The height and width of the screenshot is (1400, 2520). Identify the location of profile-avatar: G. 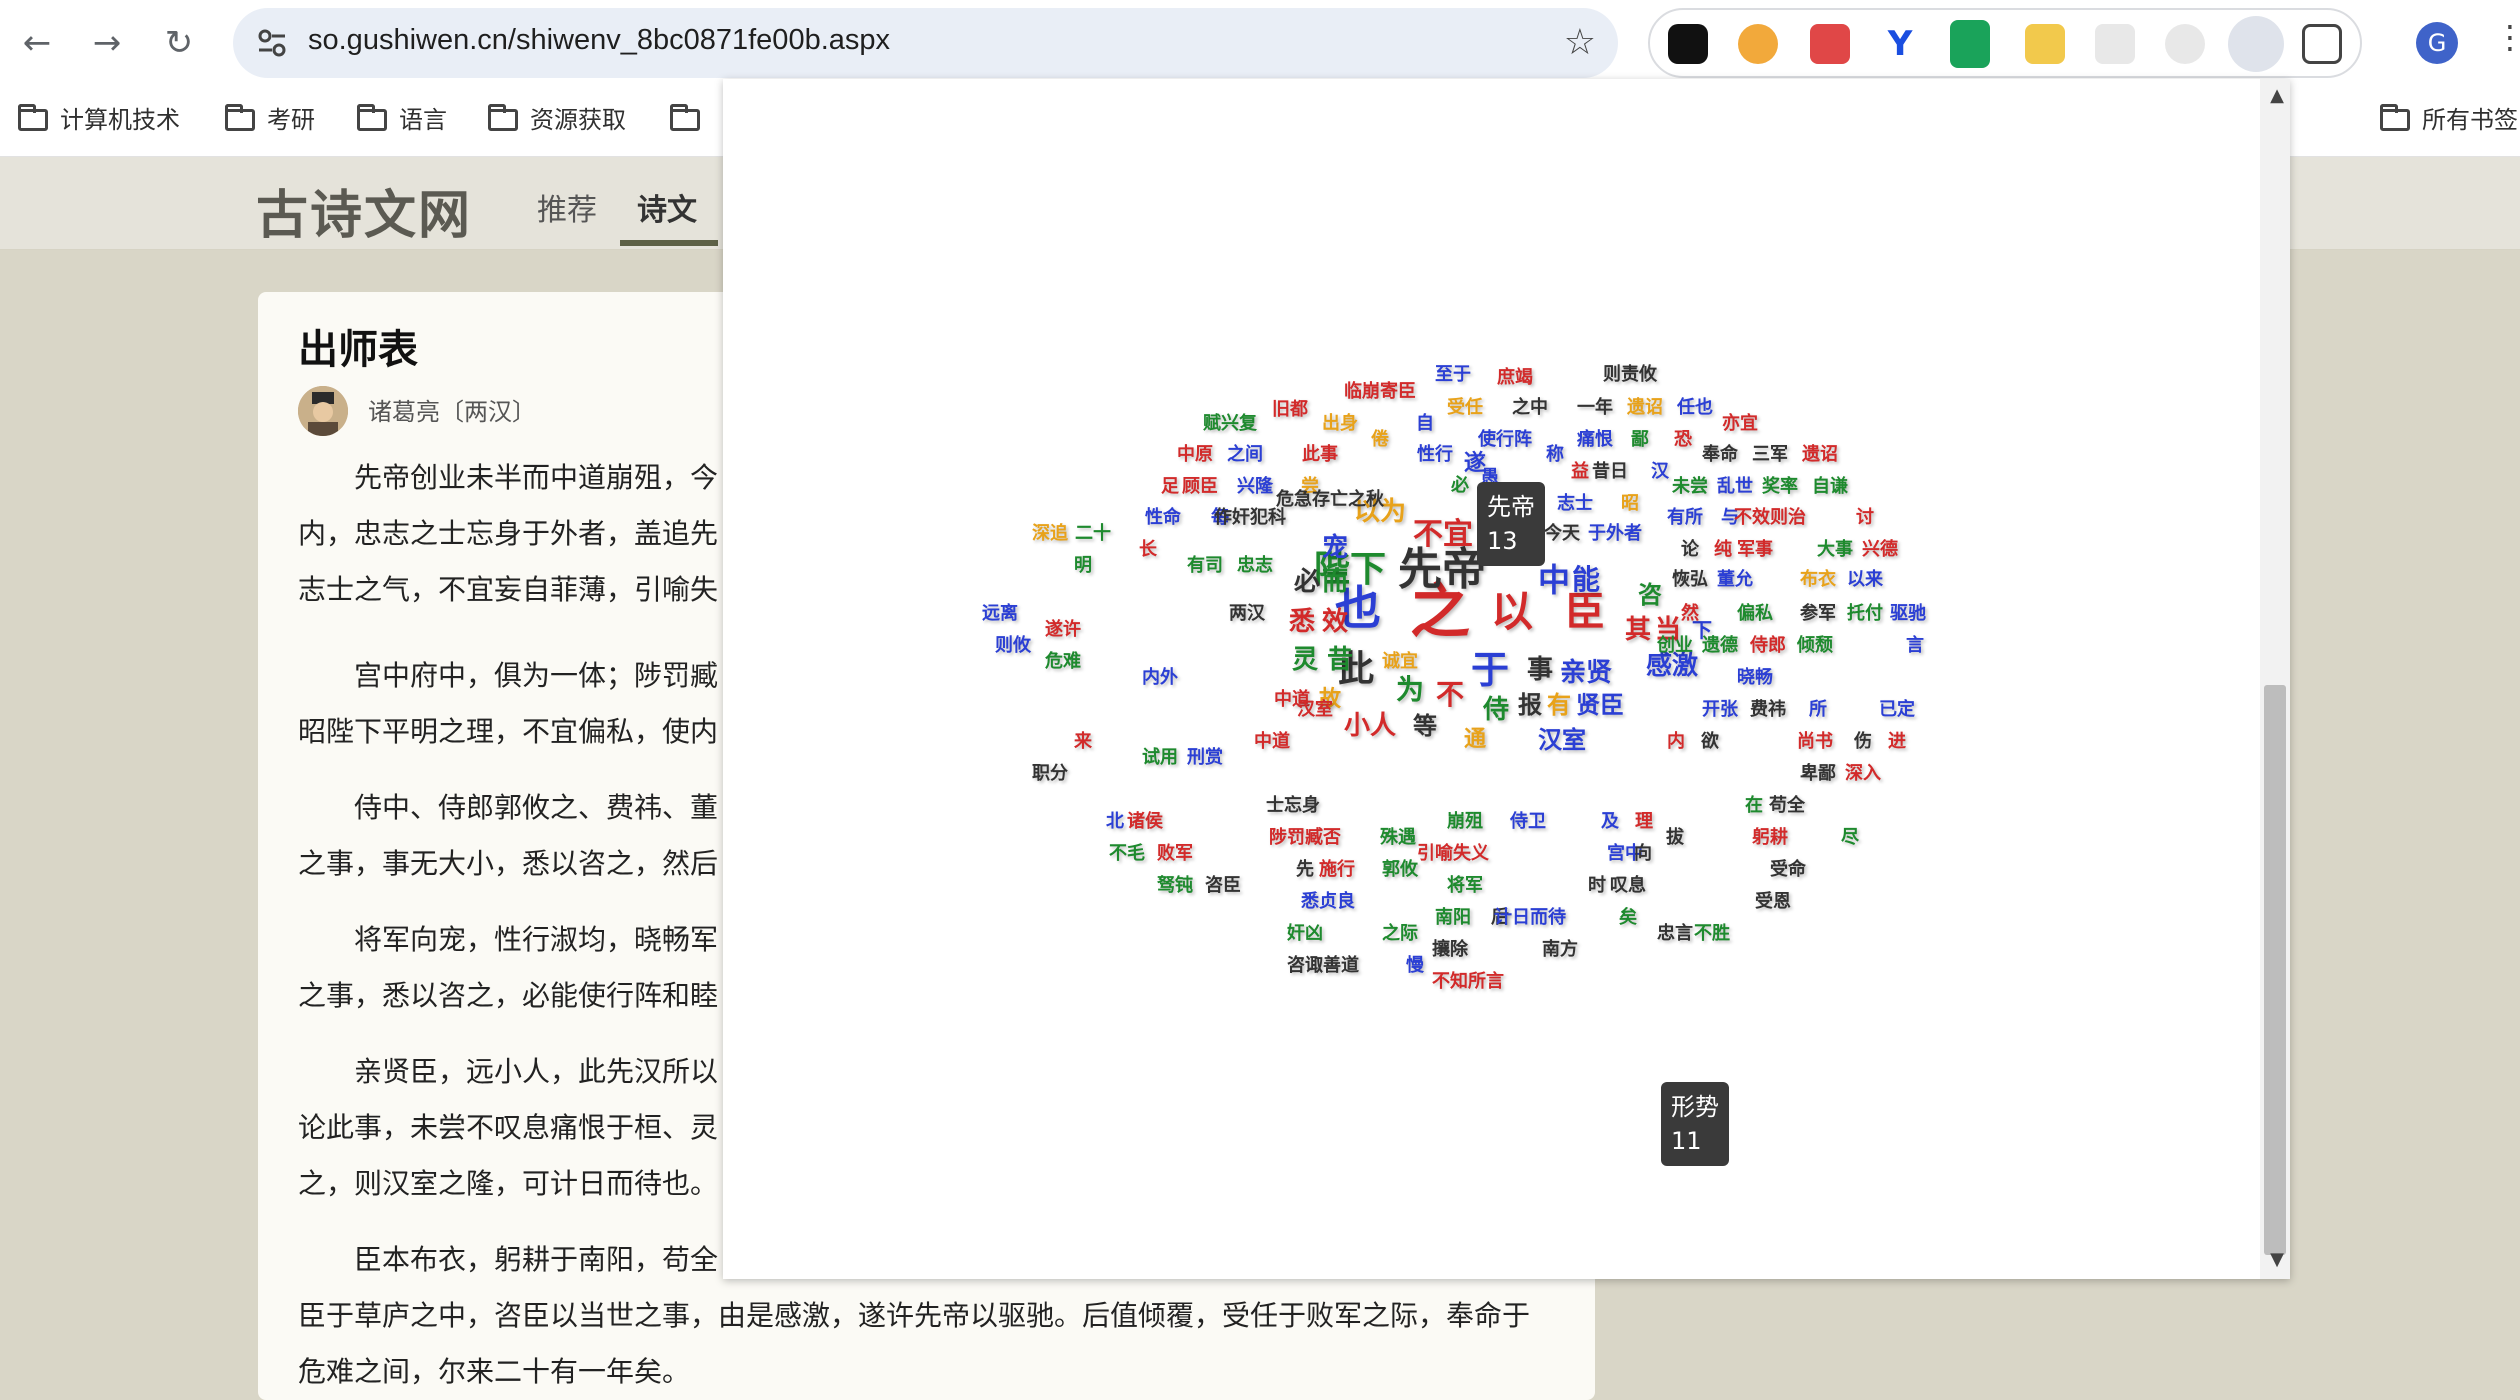
(2437, 43).